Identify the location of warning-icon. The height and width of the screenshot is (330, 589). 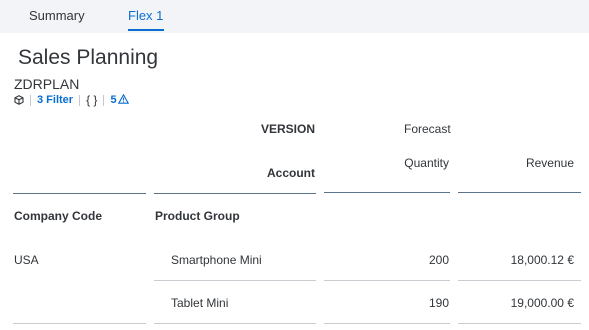
(123, 100).